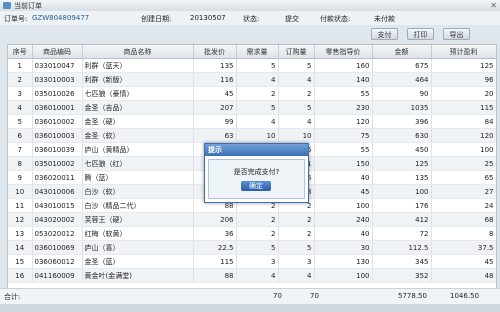 Image resolution: width=500 pixels, height=312 pixels. I want to click on table-cell: 48, so click(463, 275).